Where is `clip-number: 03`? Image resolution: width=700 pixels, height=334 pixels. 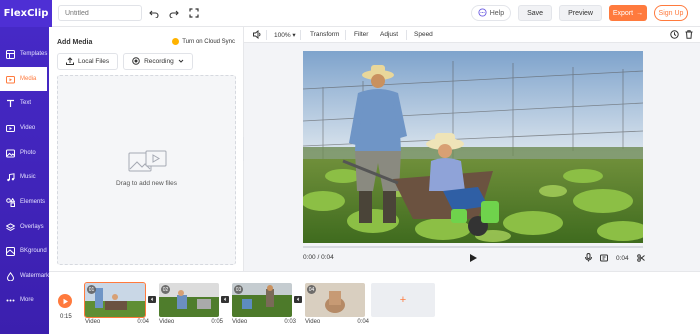 clip-number: 03 is located at coordinates (238, 289).